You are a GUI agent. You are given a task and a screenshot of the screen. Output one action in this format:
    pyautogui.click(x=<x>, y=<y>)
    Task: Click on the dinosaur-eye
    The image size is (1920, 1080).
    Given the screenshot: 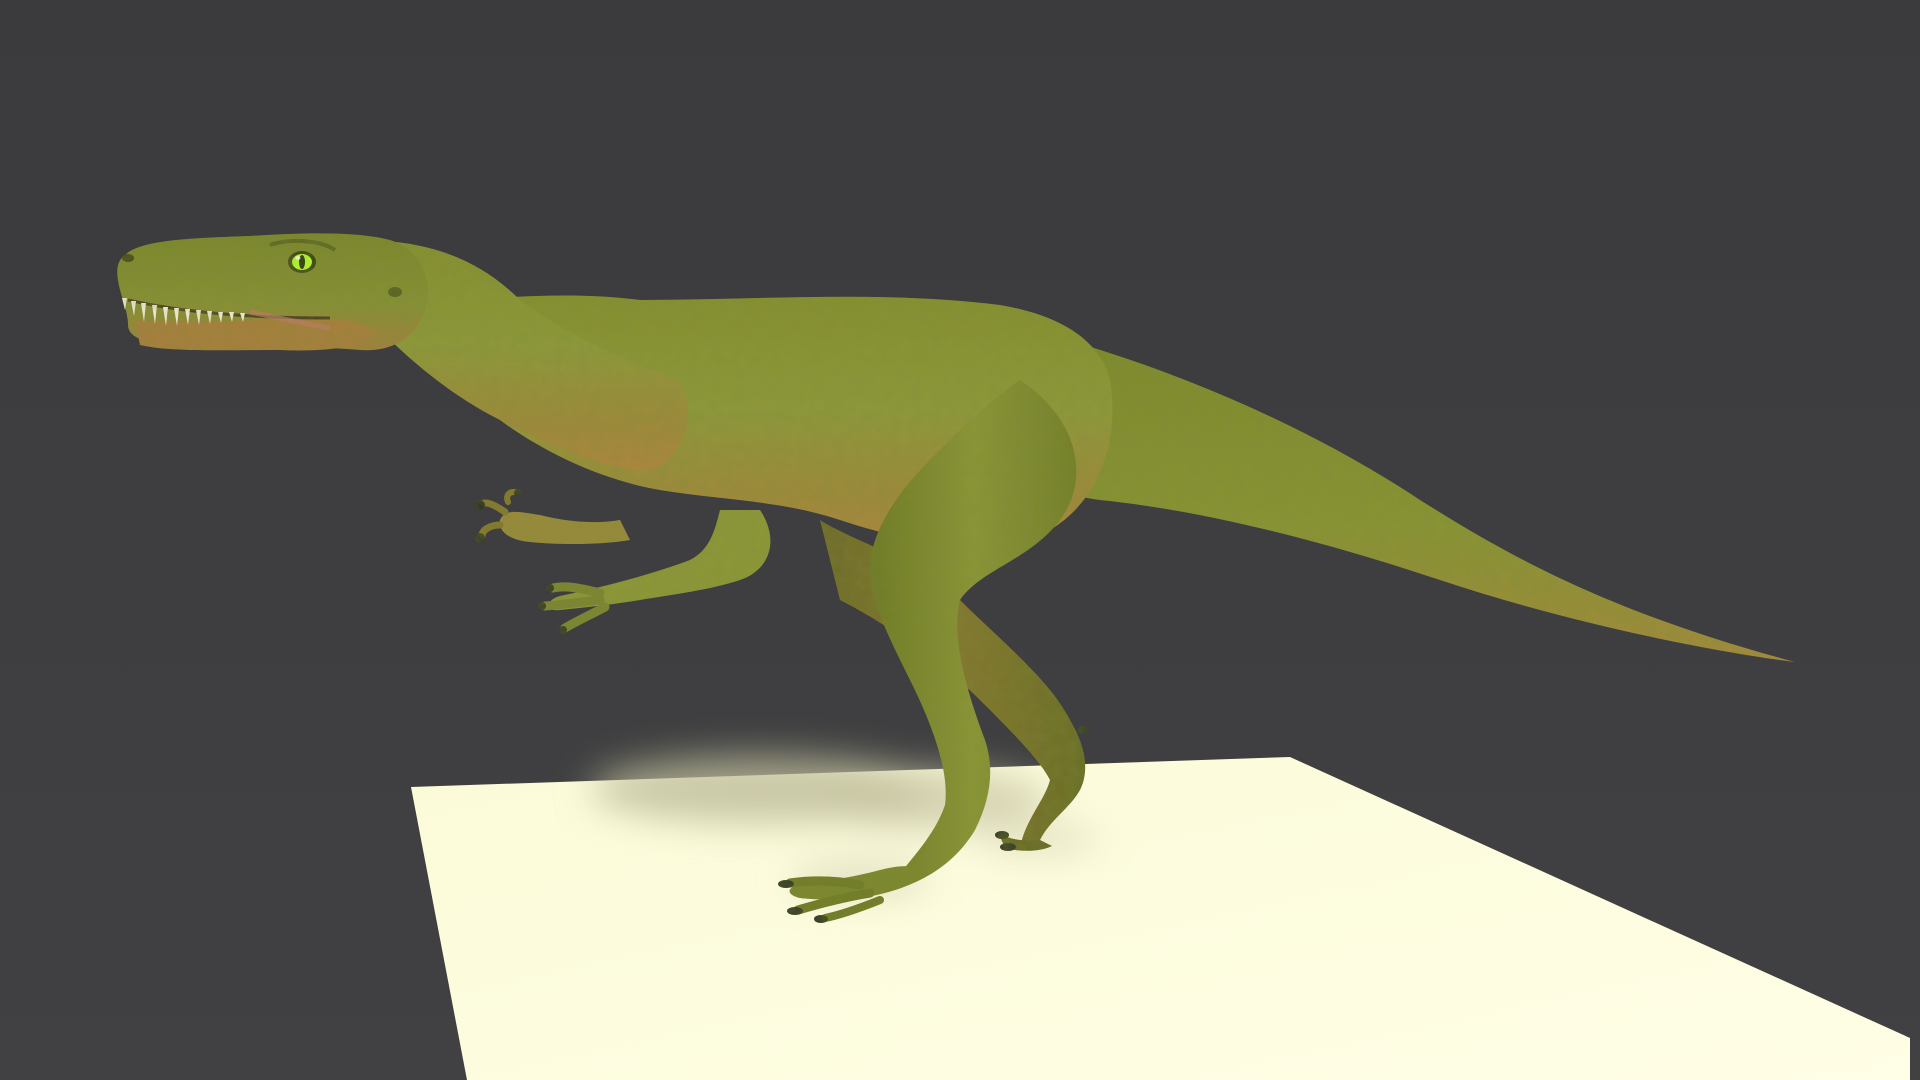 What is the action you would take?
    pyautogui.click(x=302, y=262)
    